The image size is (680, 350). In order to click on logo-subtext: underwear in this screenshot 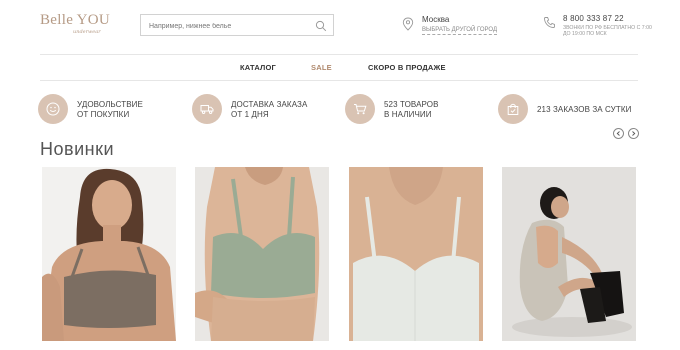, I will do `click(87, 32)`.